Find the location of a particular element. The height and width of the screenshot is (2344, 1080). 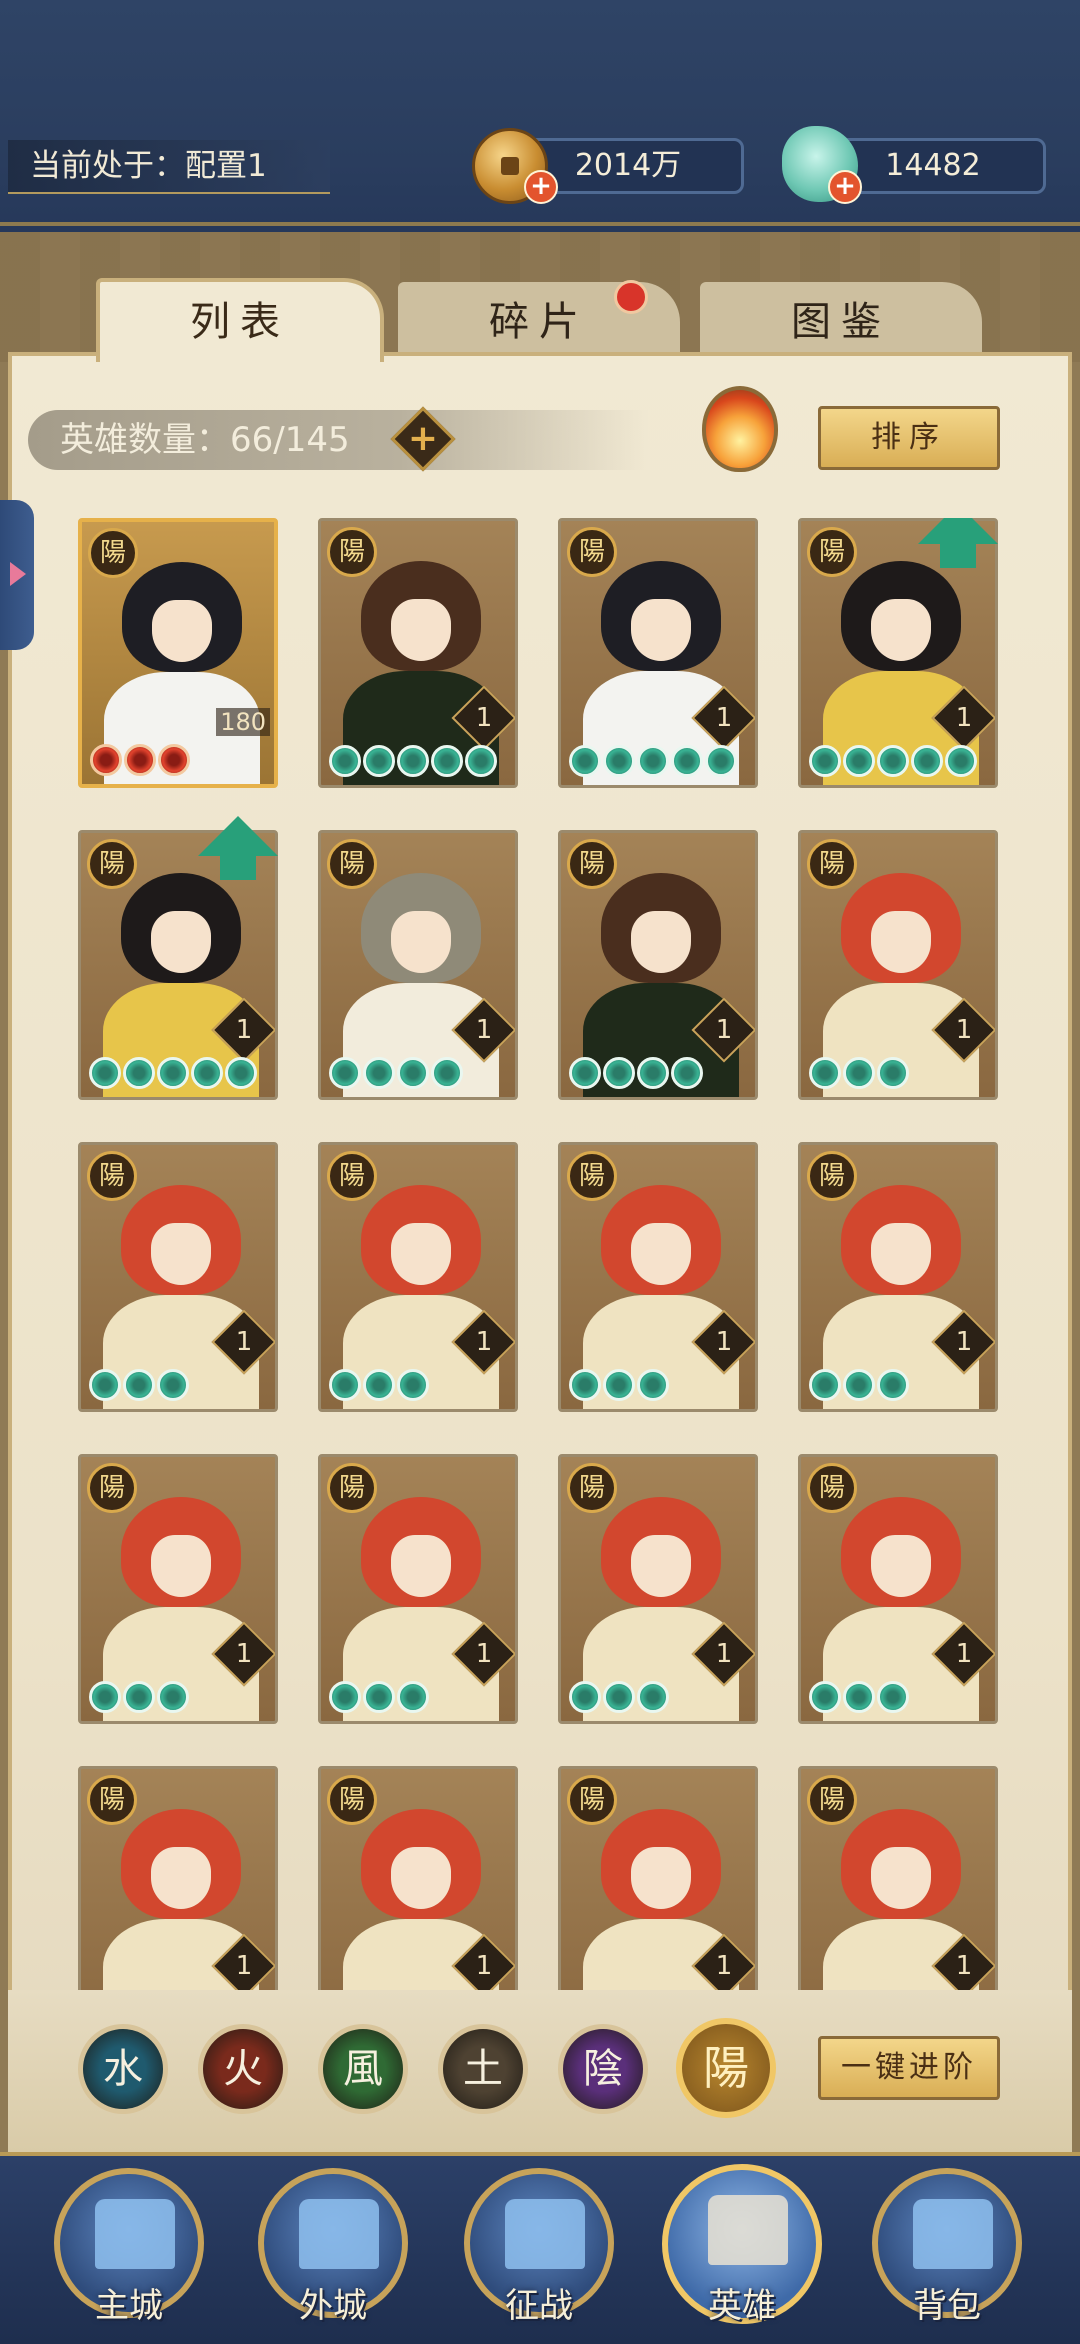

fire-icon is located at coordinates (740, 429).